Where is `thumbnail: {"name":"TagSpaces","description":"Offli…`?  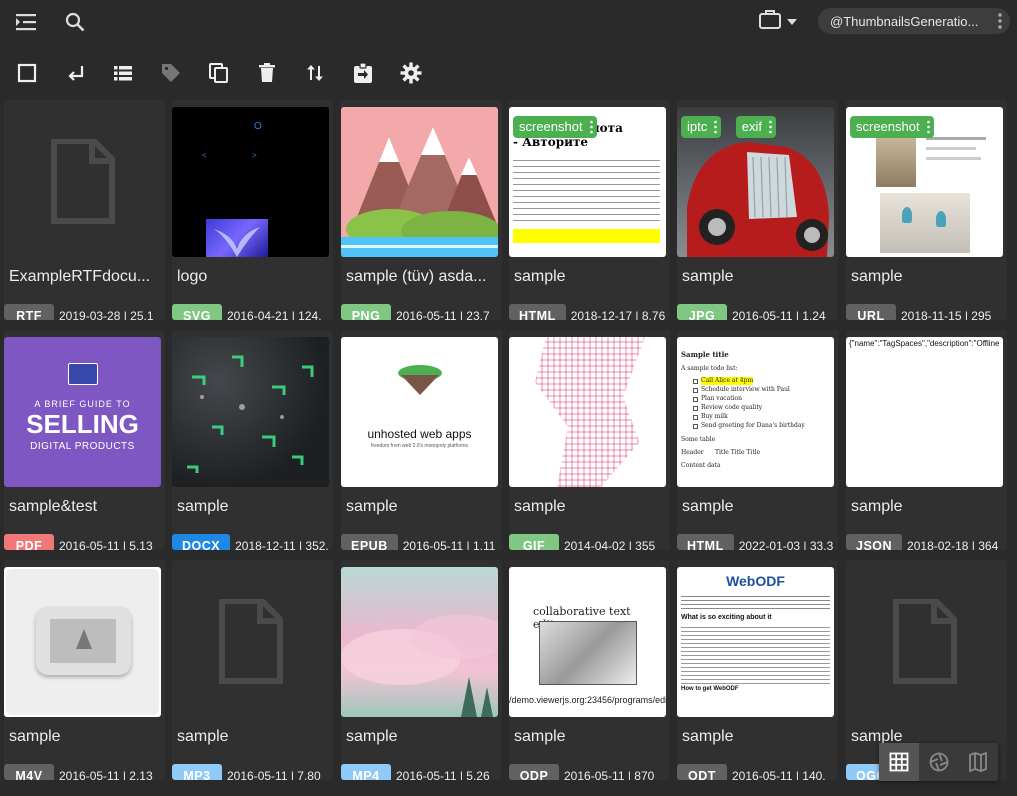 thumbnail: {"name":"TagSpaces","description":"Offli… is located at coordinates (924, 412).